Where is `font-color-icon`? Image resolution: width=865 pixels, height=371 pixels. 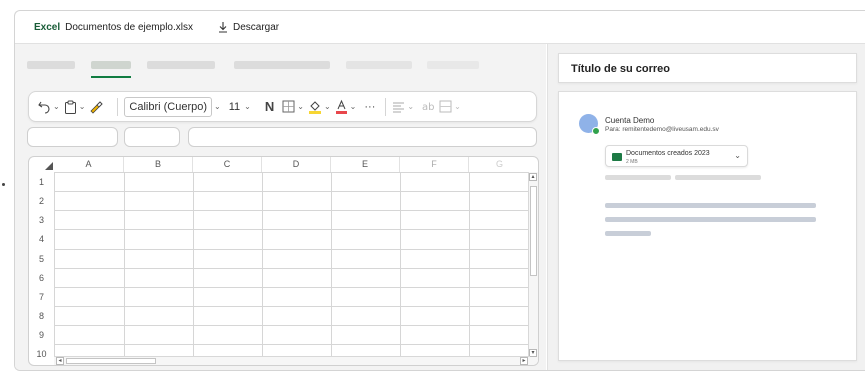
font-color-icon is located at coordinates (341, 107).